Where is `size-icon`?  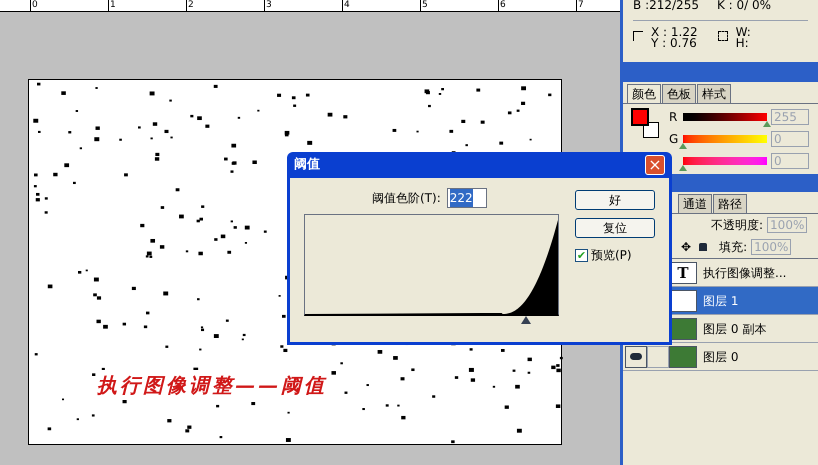
size-icon is located at coordinates (723, 36).